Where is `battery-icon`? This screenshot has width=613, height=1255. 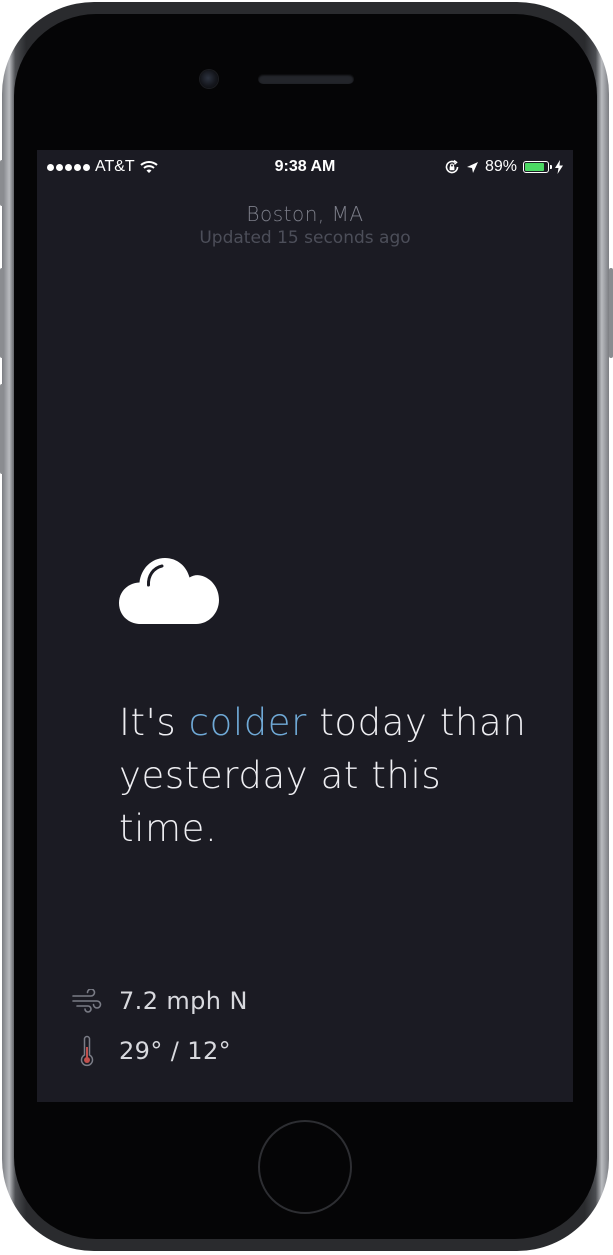 battery-icon is located at coordinates (537, 167).